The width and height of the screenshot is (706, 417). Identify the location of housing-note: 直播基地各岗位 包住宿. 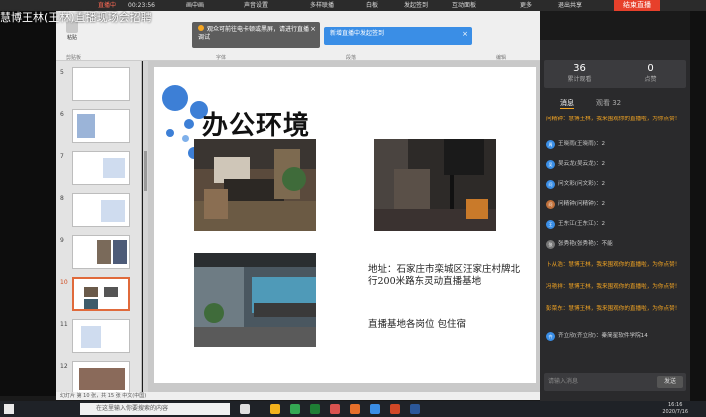
(417, 324).